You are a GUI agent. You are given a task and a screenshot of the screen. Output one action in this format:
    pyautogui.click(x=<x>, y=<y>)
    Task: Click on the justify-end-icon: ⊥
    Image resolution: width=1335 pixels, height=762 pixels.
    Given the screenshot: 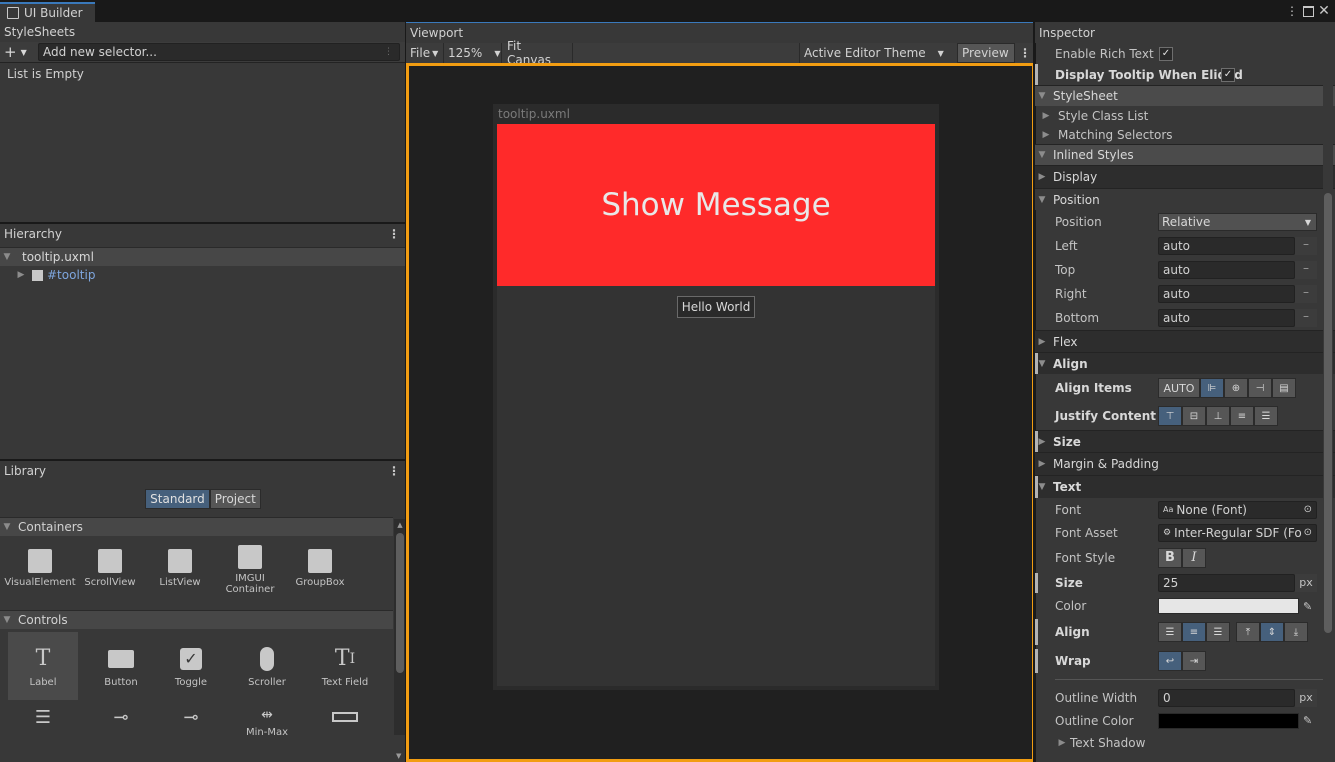 What is the action you would take?
    pyautogui.click(x=1218, y=416)
    